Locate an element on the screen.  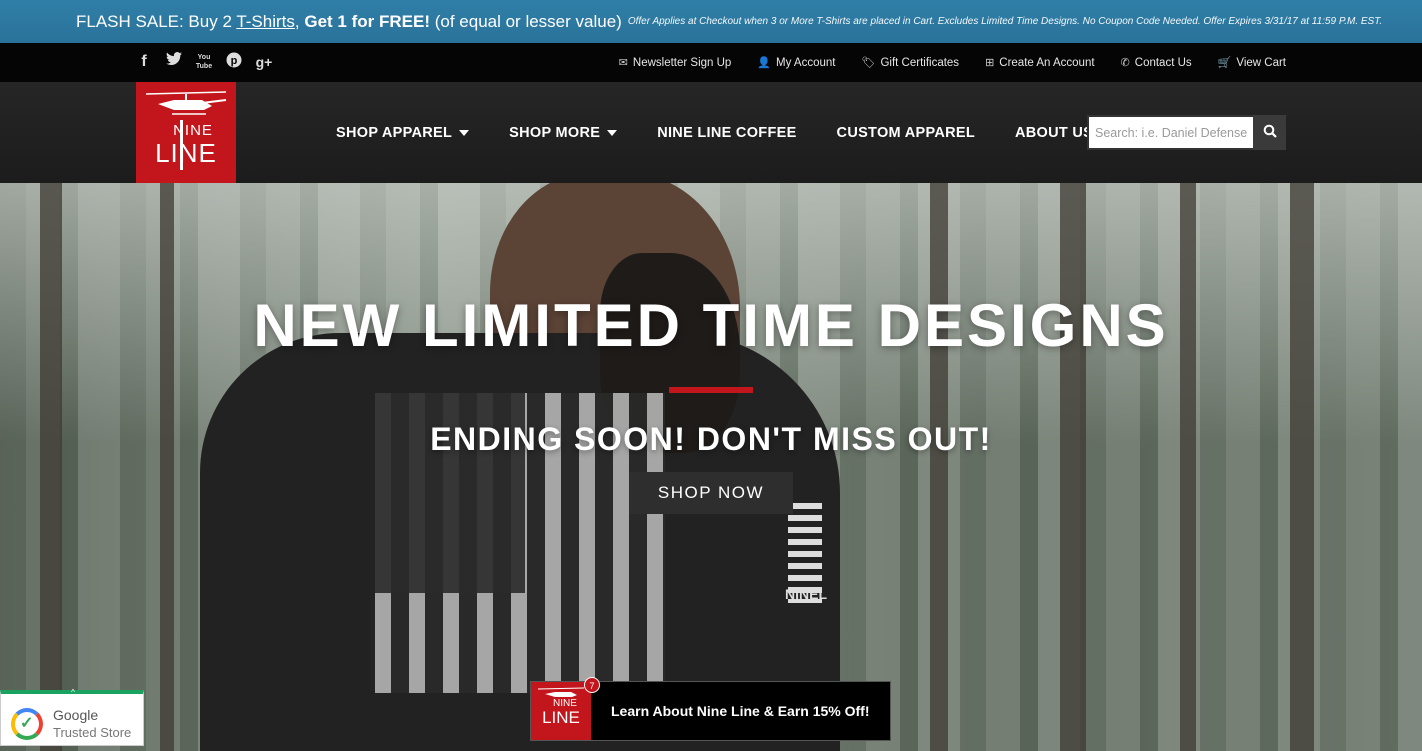
youtube-icon: You Tube is located at coordinates (204, 62).